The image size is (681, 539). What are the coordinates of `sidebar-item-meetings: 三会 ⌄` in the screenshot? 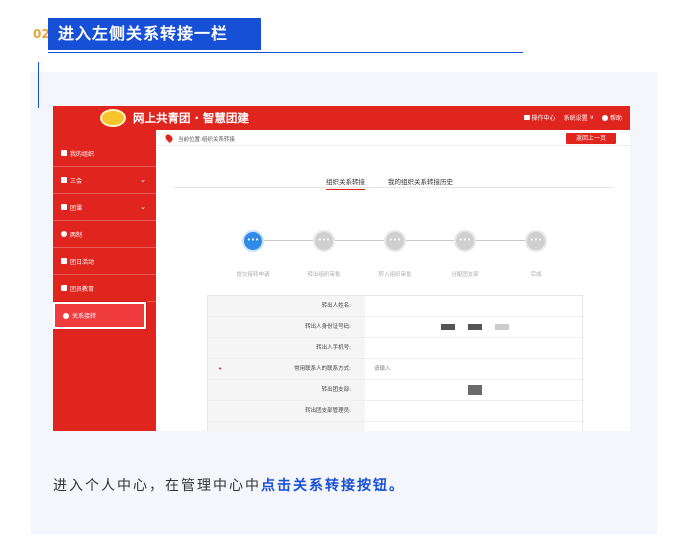 It's located at (104, 180).